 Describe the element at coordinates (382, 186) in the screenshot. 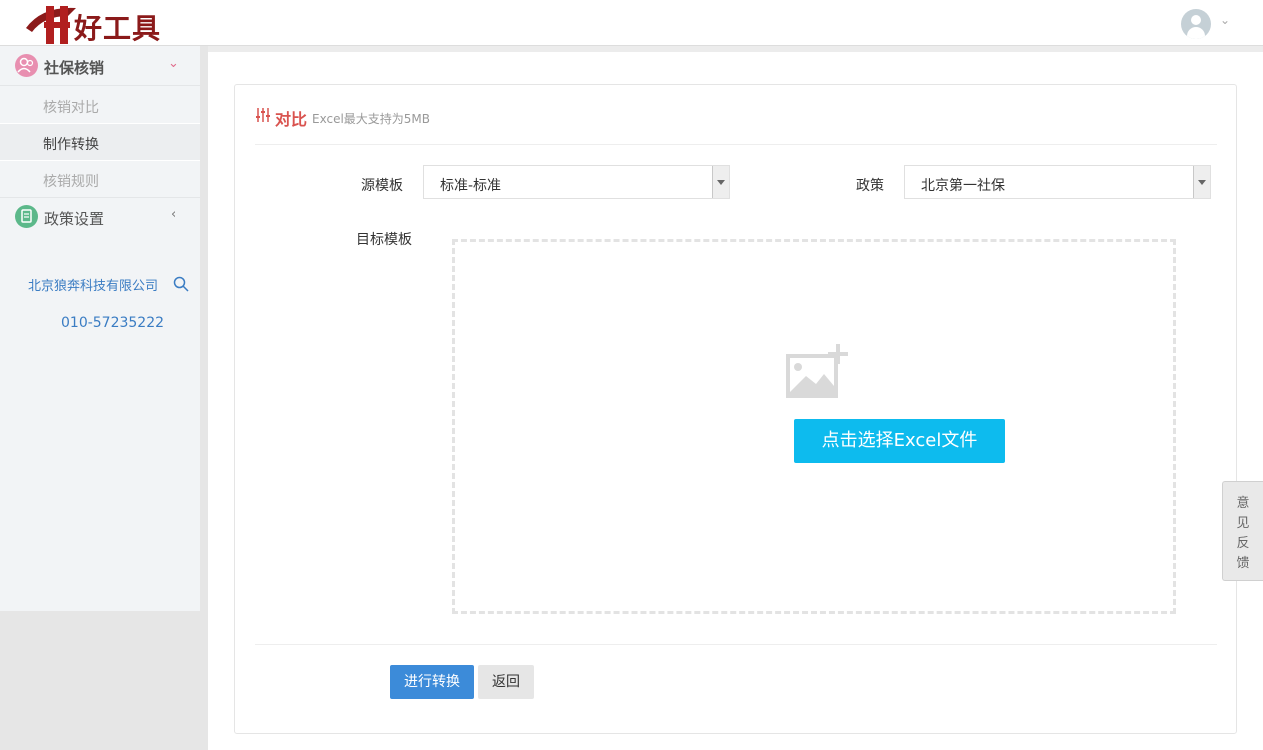

I see `source-template-label: 源模板` at that location.